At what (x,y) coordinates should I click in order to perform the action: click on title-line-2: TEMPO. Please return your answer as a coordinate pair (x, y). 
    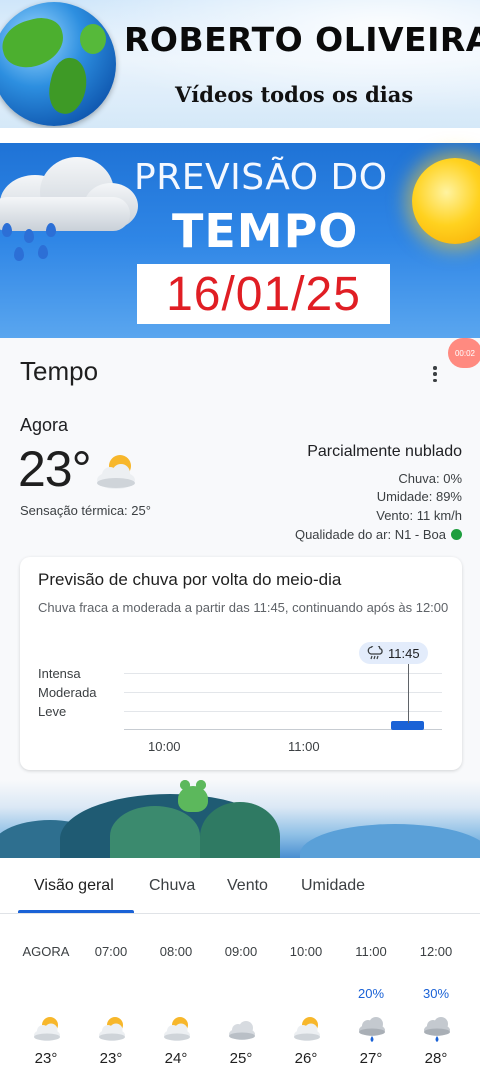
    Looking at the image, I should click on (265, 231).